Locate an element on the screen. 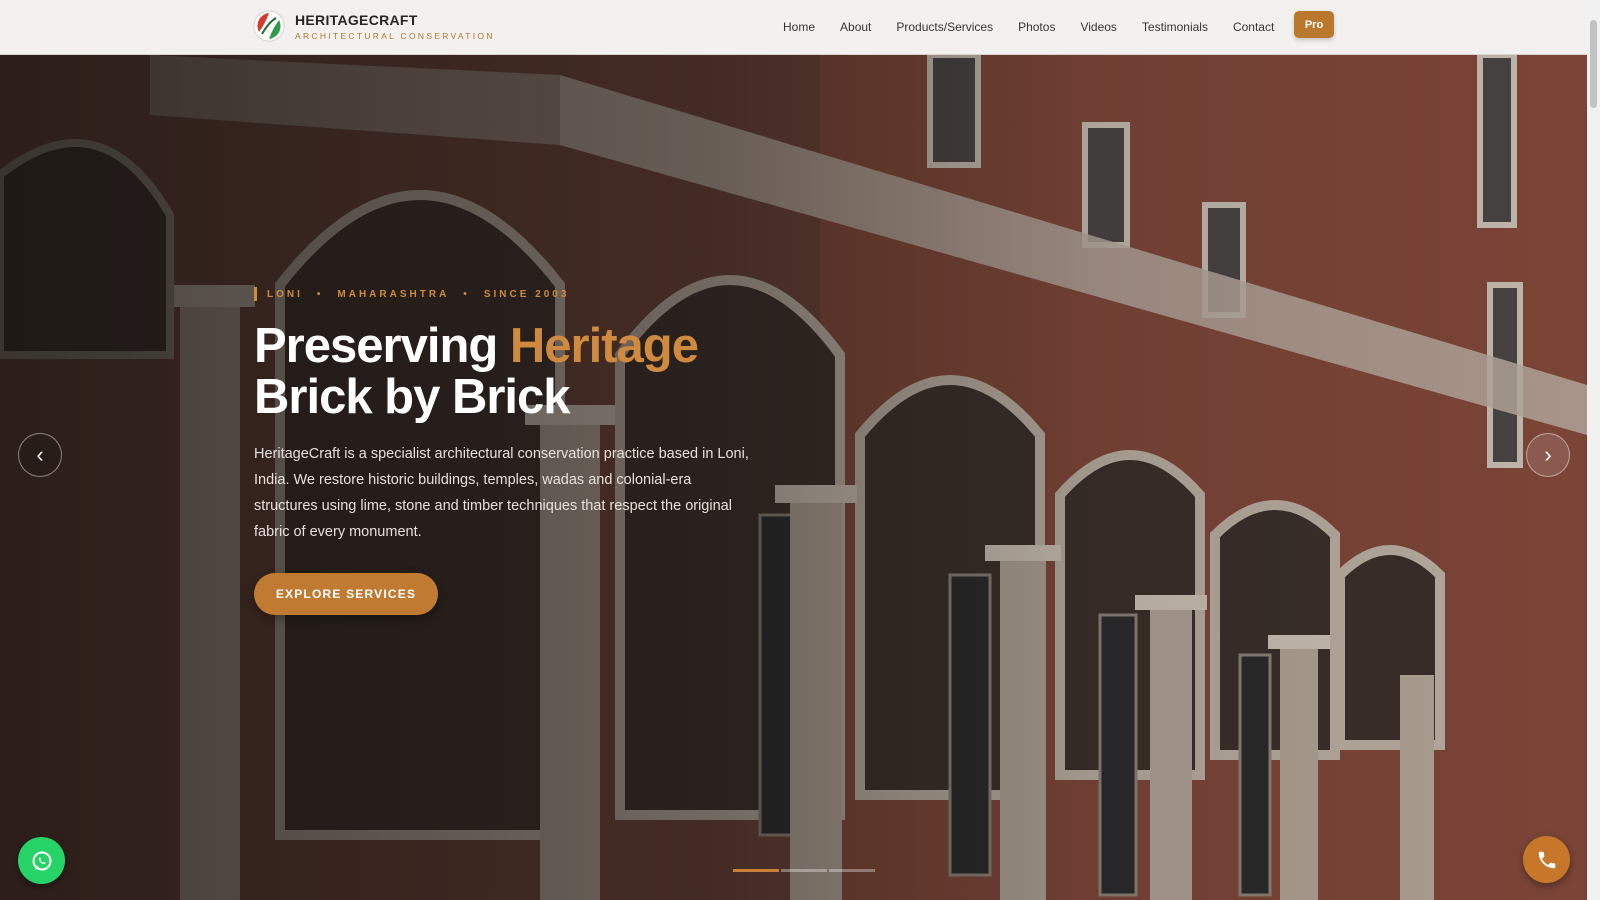 This screenshot has width=1600, height=900. hero-headline: Preserving Heritage Brick by Brick is located at coordinates (514, 372).